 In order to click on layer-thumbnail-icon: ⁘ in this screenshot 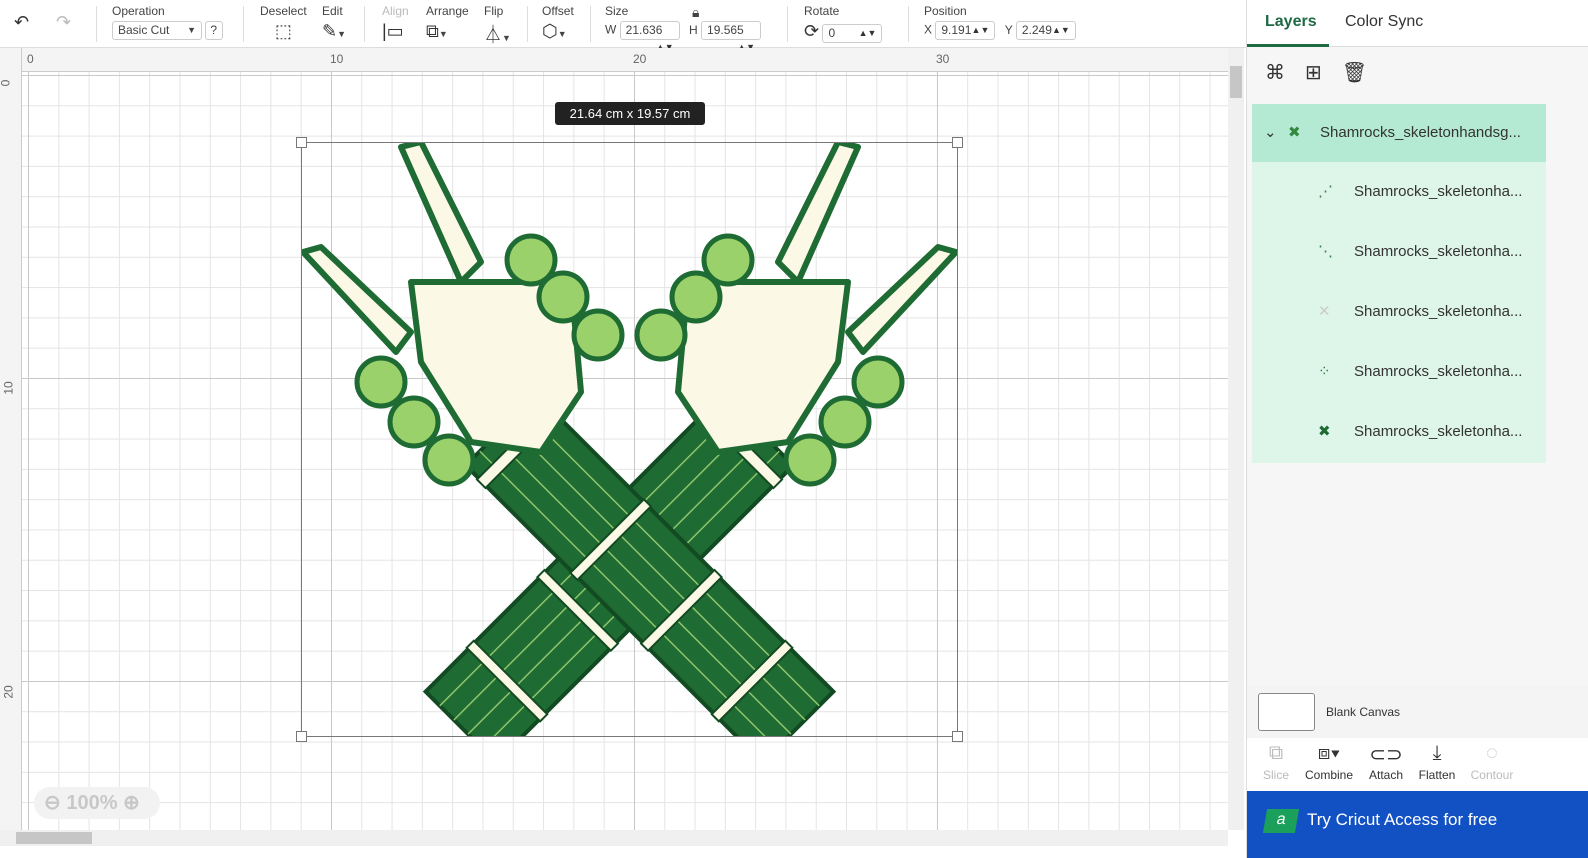, I will do `click(1324, 371)`.